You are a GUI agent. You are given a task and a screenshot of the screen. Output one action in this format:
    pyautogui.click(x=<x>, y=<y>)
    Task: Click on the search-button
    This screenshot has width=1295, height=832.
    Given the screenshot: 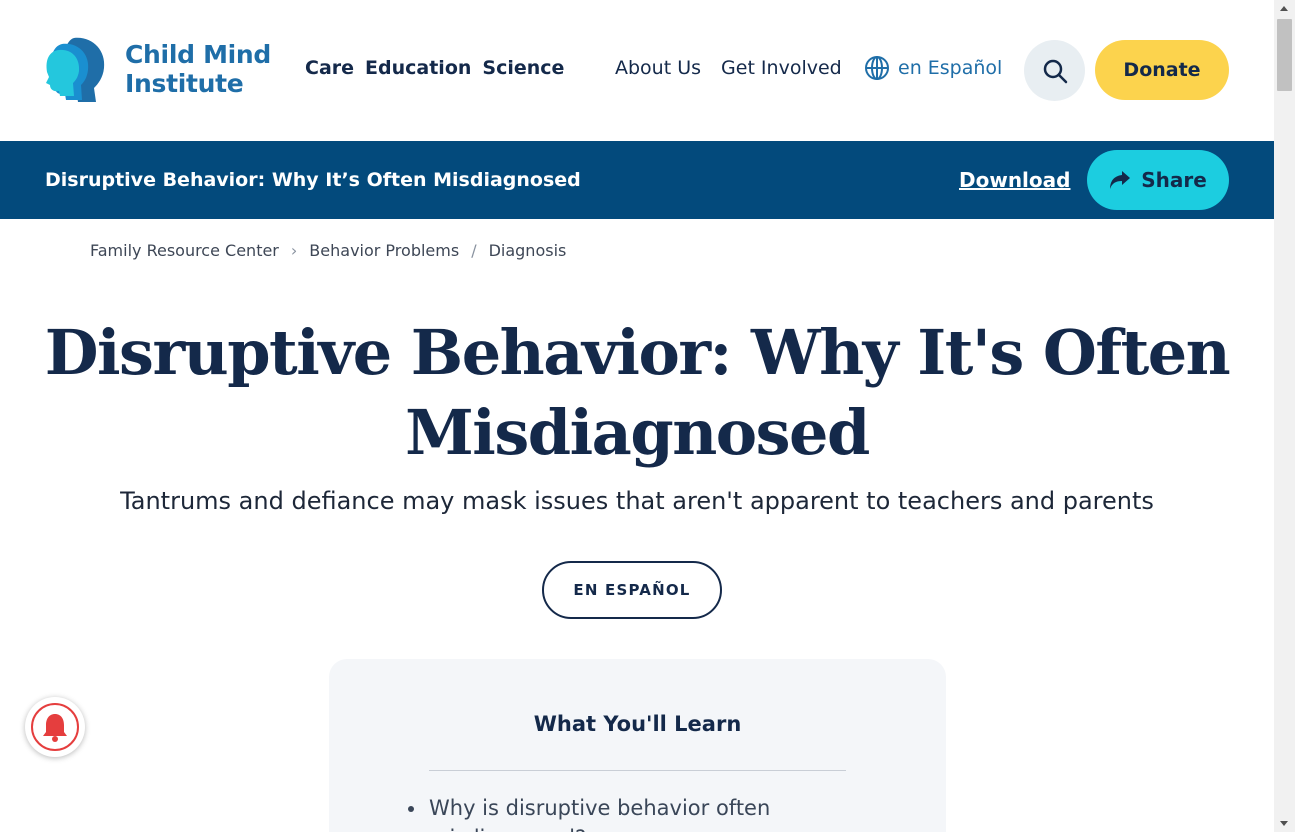 What is the action you would take?
    pyautogui.click(x=1054, y=70)
    